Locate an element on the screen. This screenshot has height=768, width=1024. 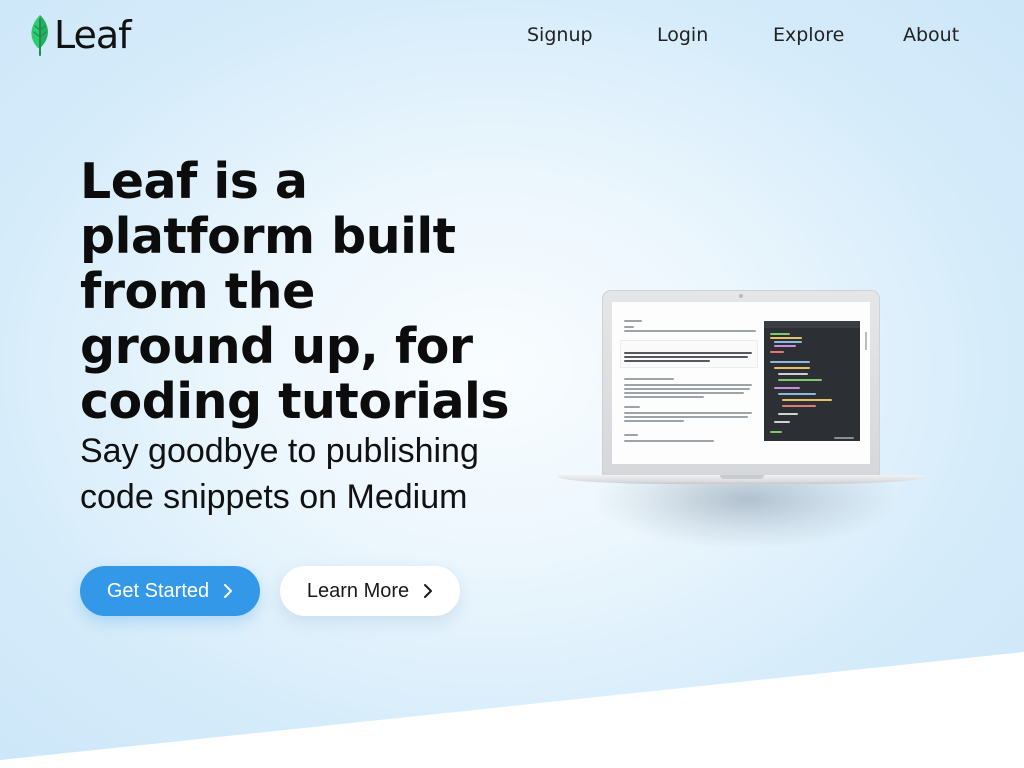
leaf-icon is located at coordinates (39, 35).